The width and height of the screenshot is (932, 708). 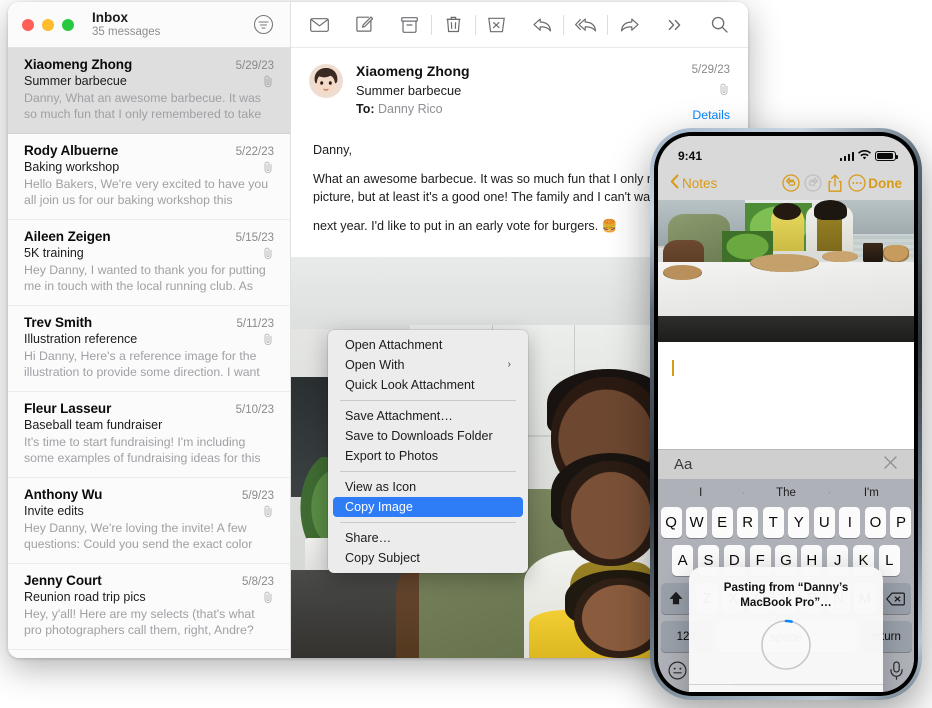 I want to click on context-menu-item-export-to-photos: Export to Photos, so click(x=428, y=456).